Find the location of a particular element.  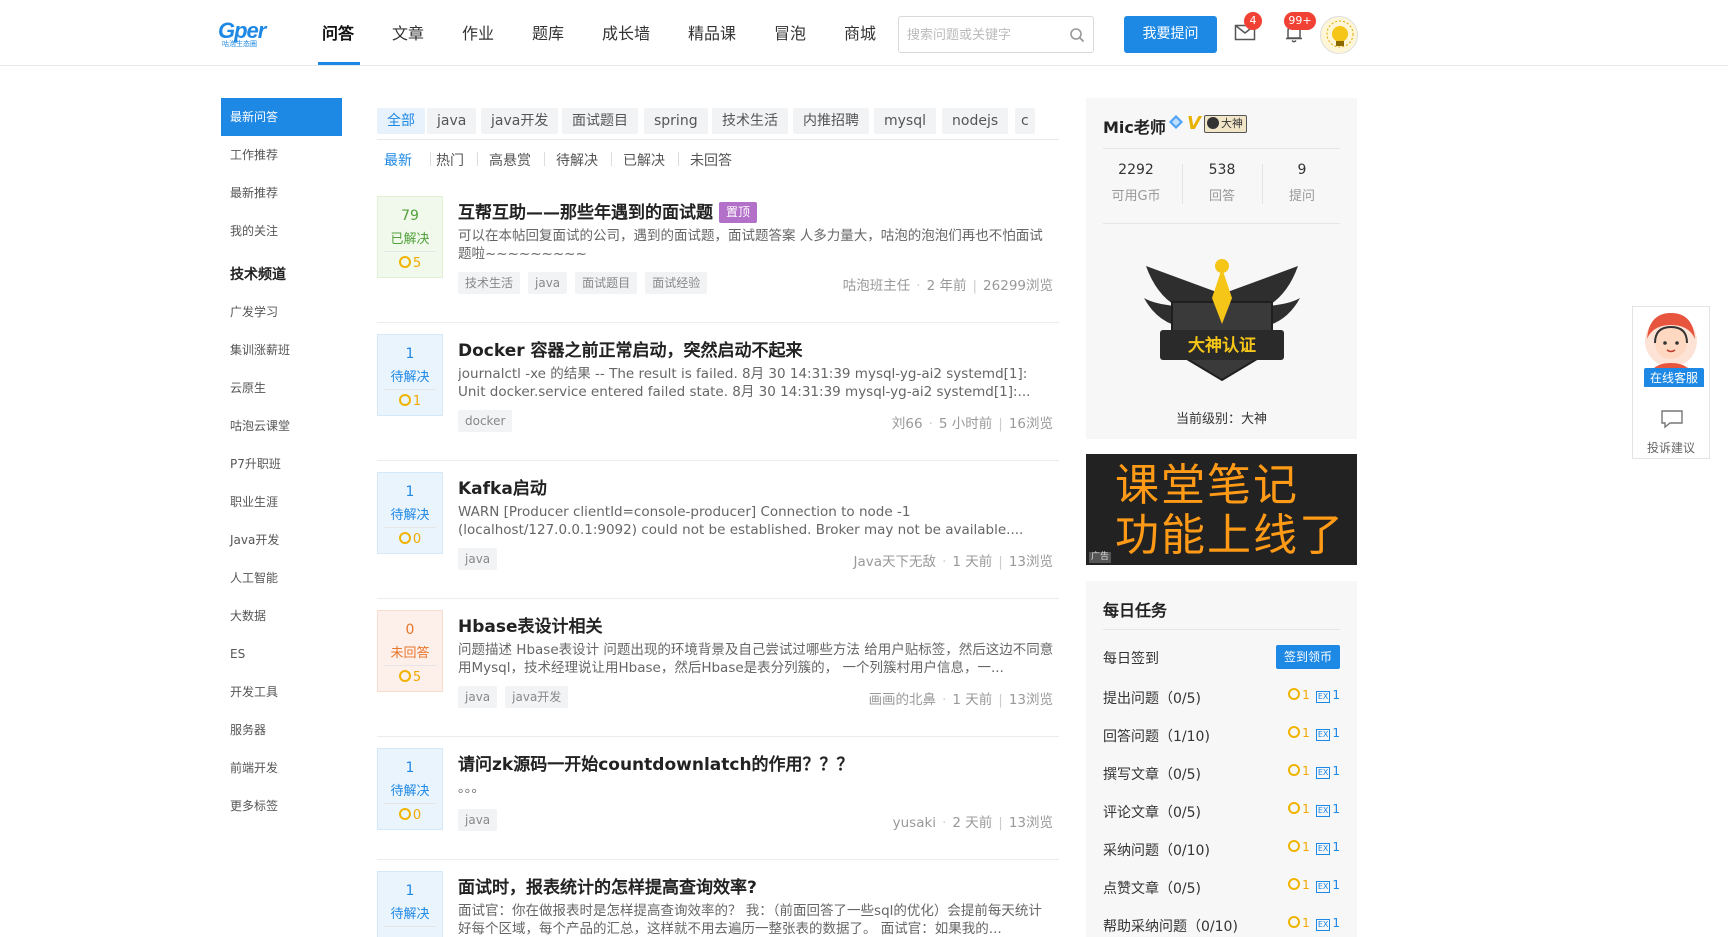

stat-answers: 538 回答 is located at coordinates (1222, 183).